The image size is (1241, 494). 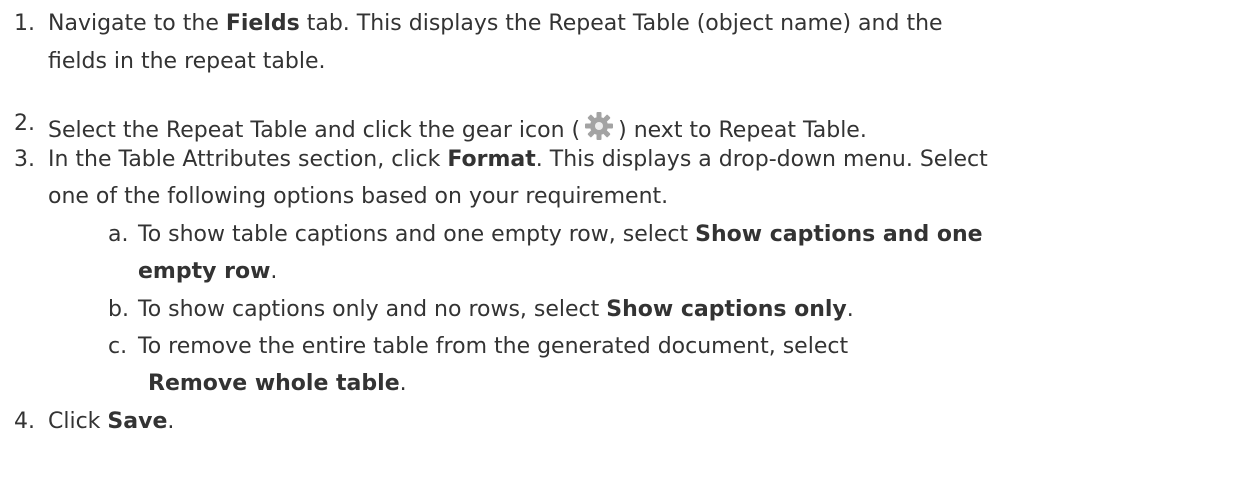 What do you see at coordinates (208, 271) in the screenshot?
I see `substep-a-text-line-2: empty row.` at bounding box center [208, 271].